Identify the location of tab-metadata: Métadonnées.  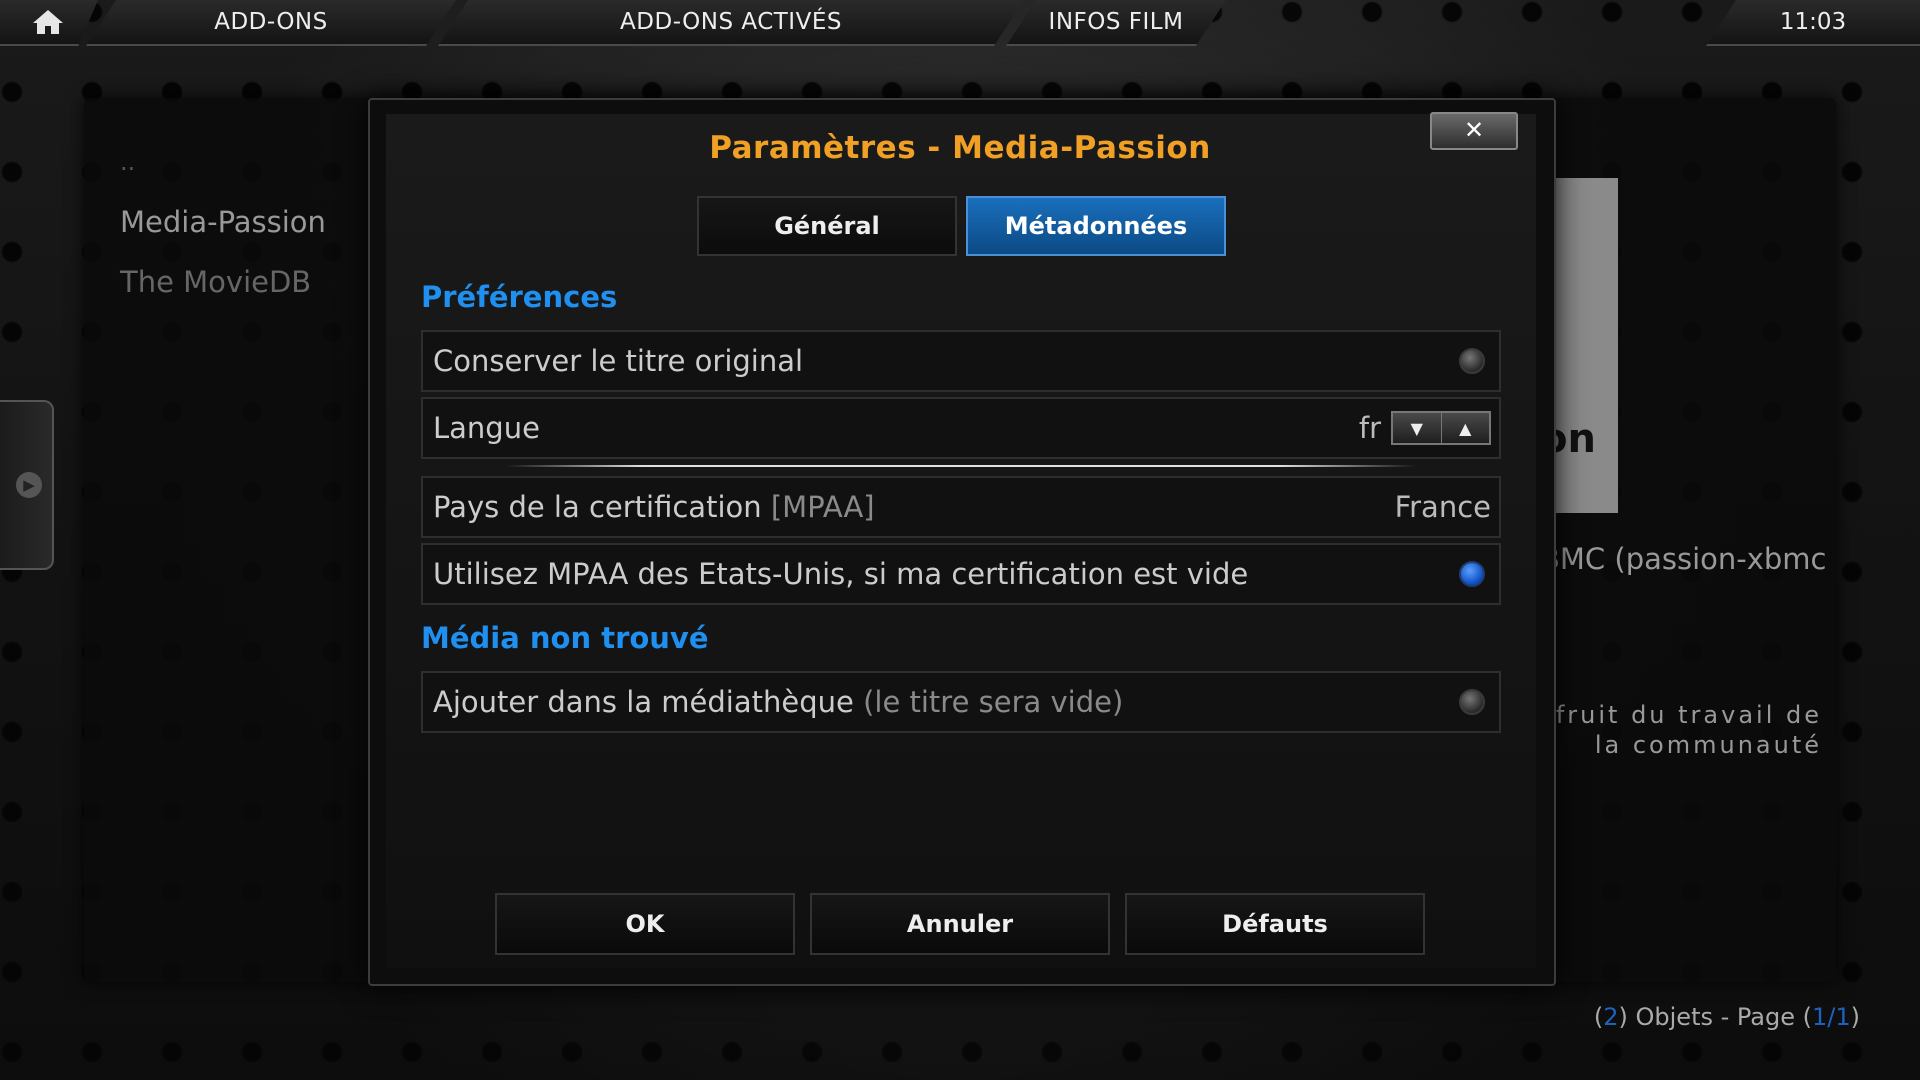
(1096, 226).